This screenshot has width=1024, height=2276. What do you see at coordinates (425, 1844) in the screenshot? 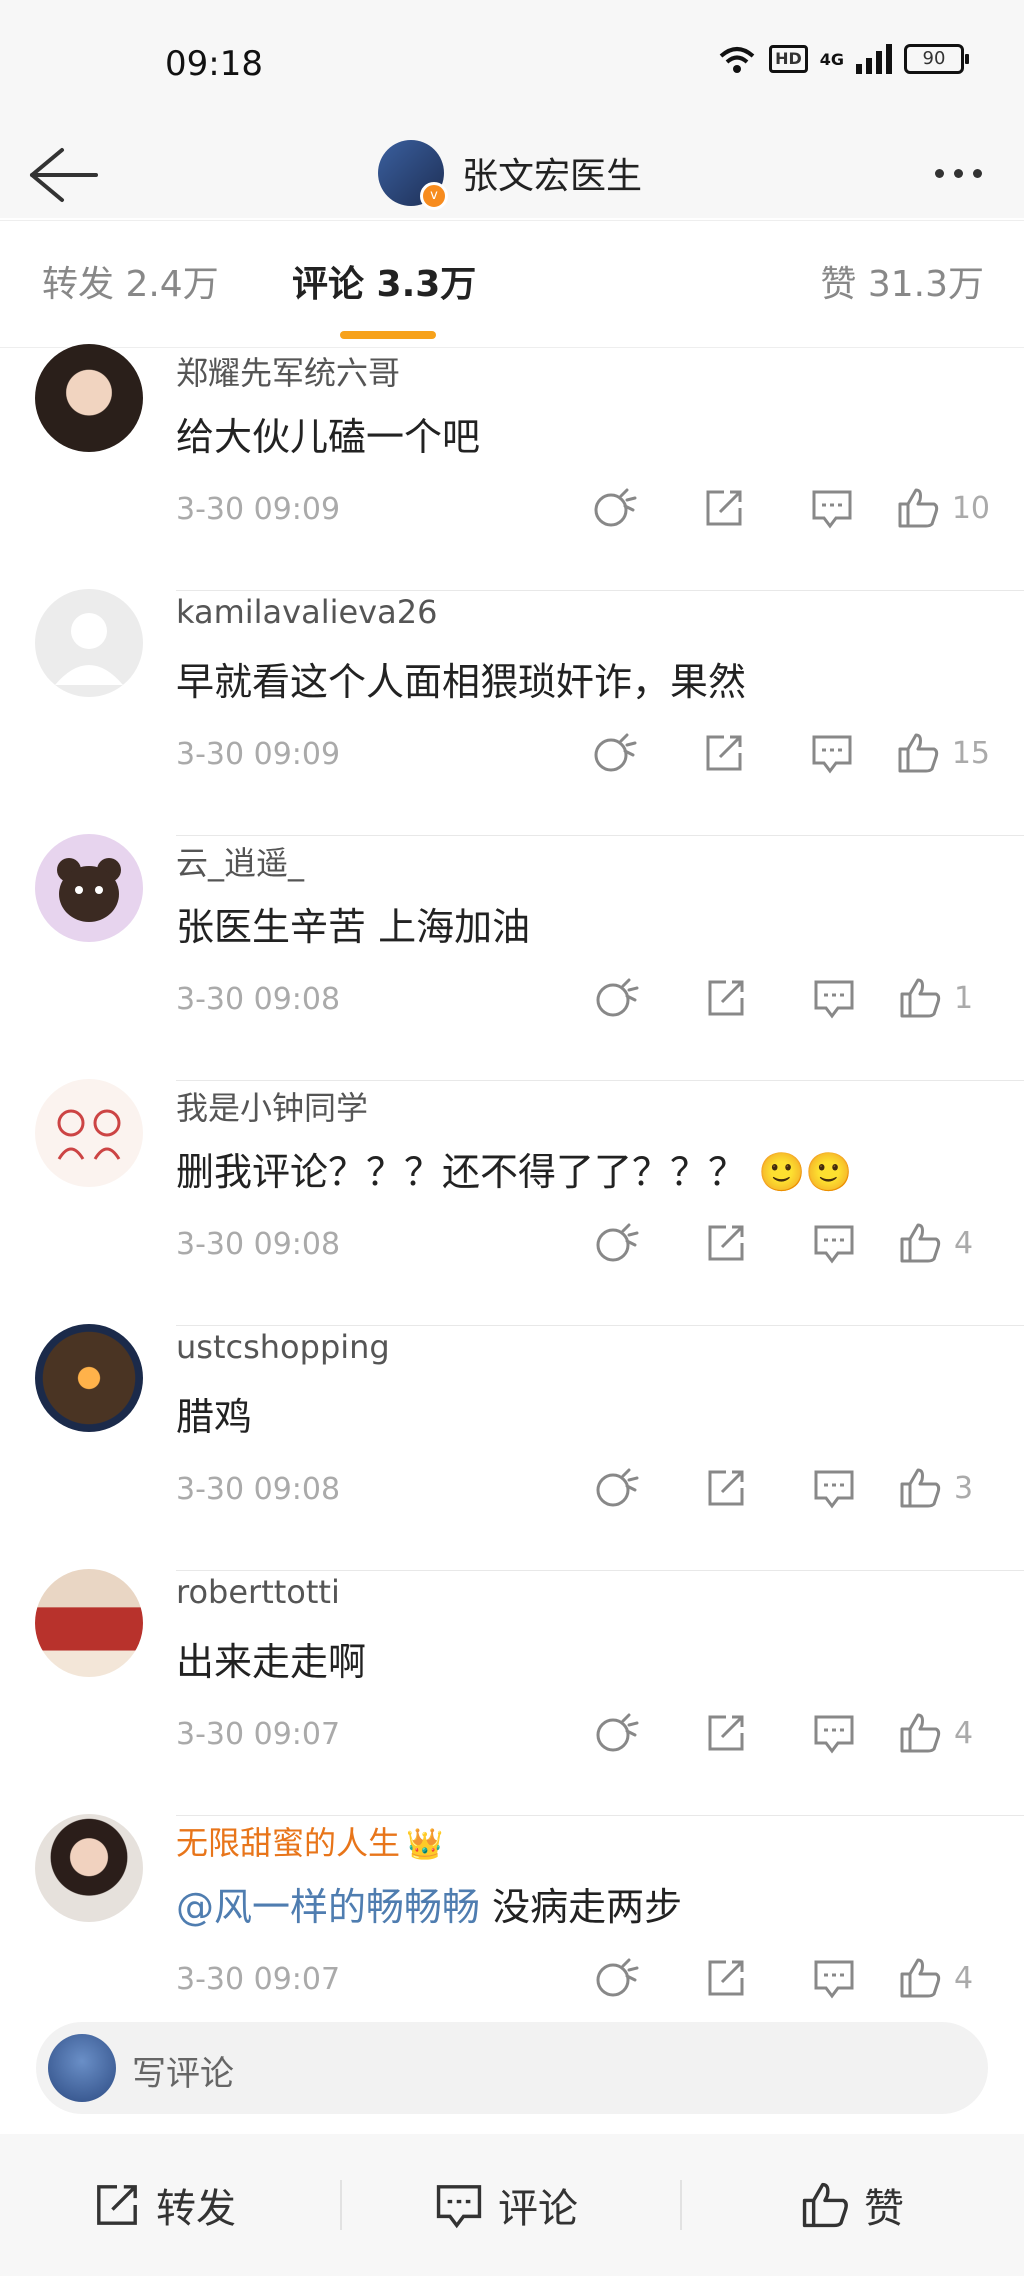
I see `crown-icon: 👑` at bounding box center [425, 1844].